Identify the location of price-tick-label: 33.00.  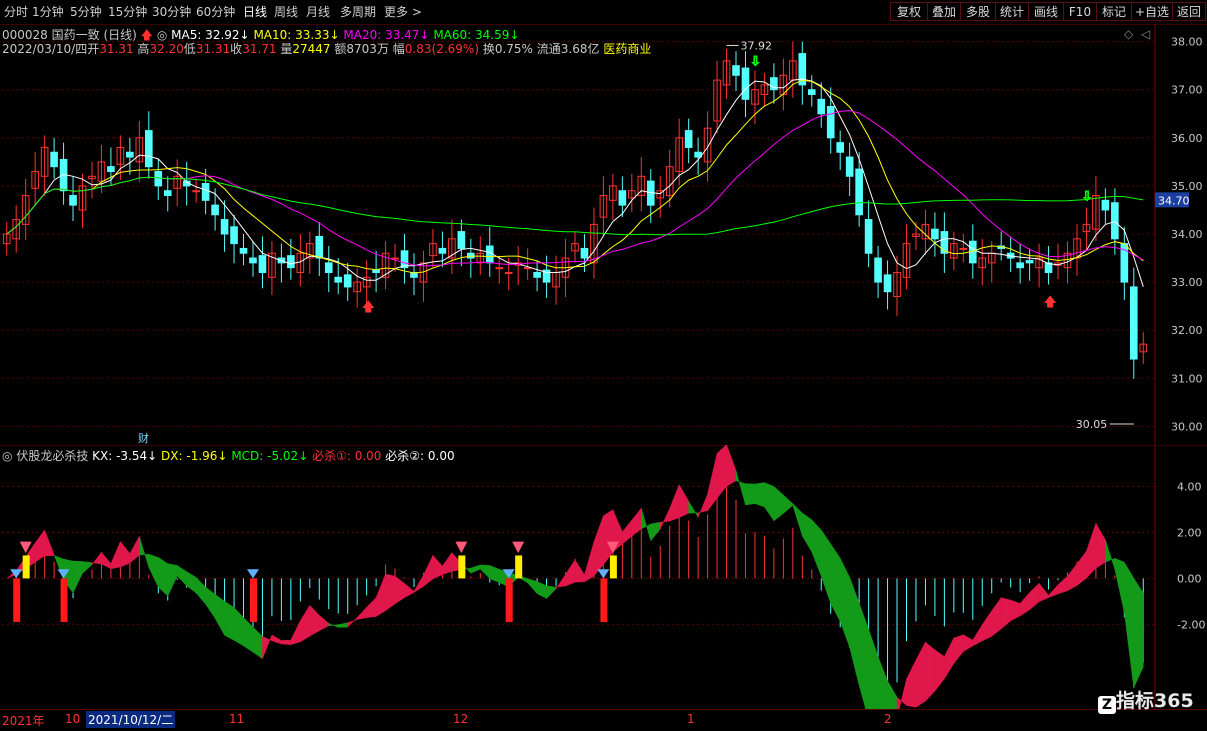
(1187, 282).